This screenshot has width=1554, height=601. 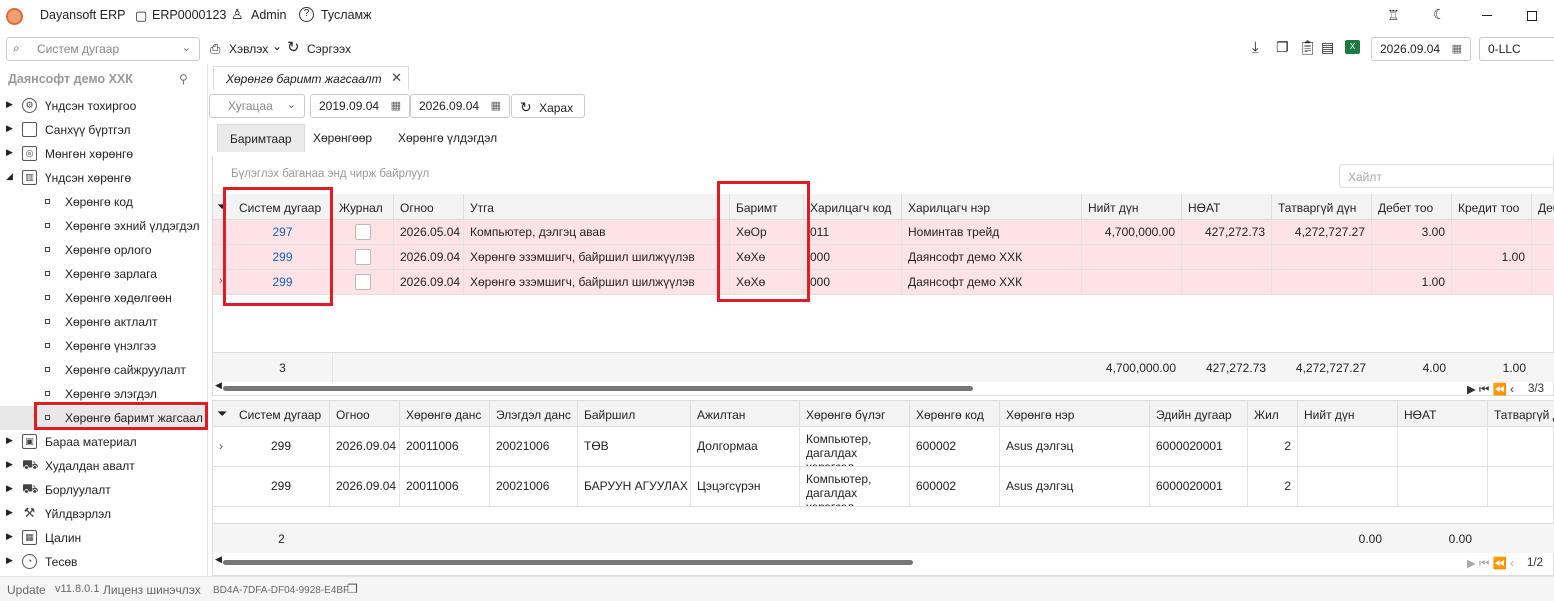 What do you see at coordinates (1492, 207) in the screenshot?
I see `col-credit-qty: Кредит тоо` at bounding box center [1492, 207].